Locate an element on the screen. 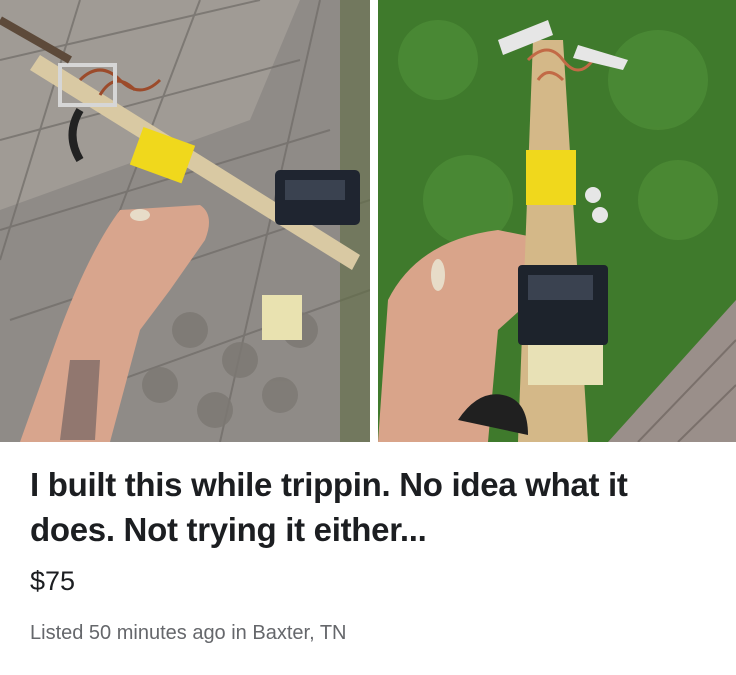 The height and width of the screenshot is (675, 736). photo-divider is located at coordinates (374, 221).